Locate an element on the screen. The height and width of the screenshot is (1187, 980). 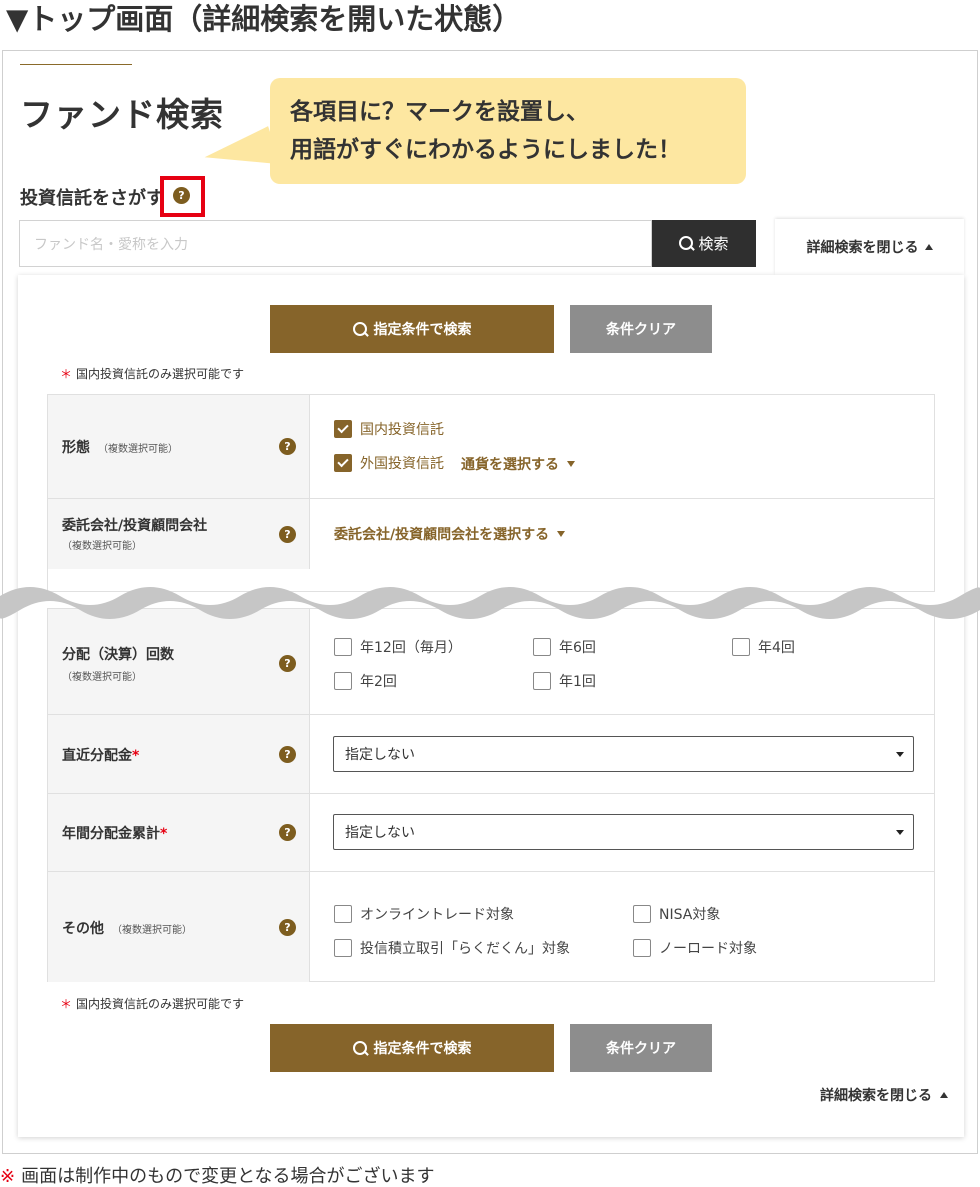
triangle-up-icon is located at coordinates (928, 247).